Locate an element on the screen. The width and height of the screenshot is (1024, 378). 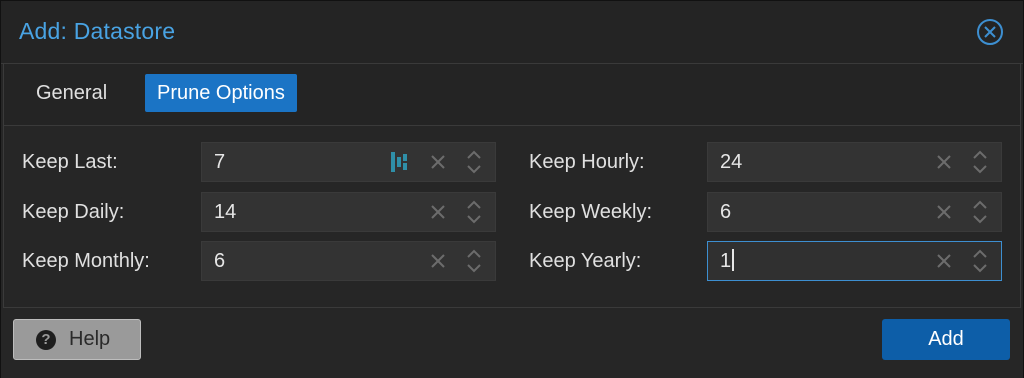
text-caret is located at coordinates (733, 260).